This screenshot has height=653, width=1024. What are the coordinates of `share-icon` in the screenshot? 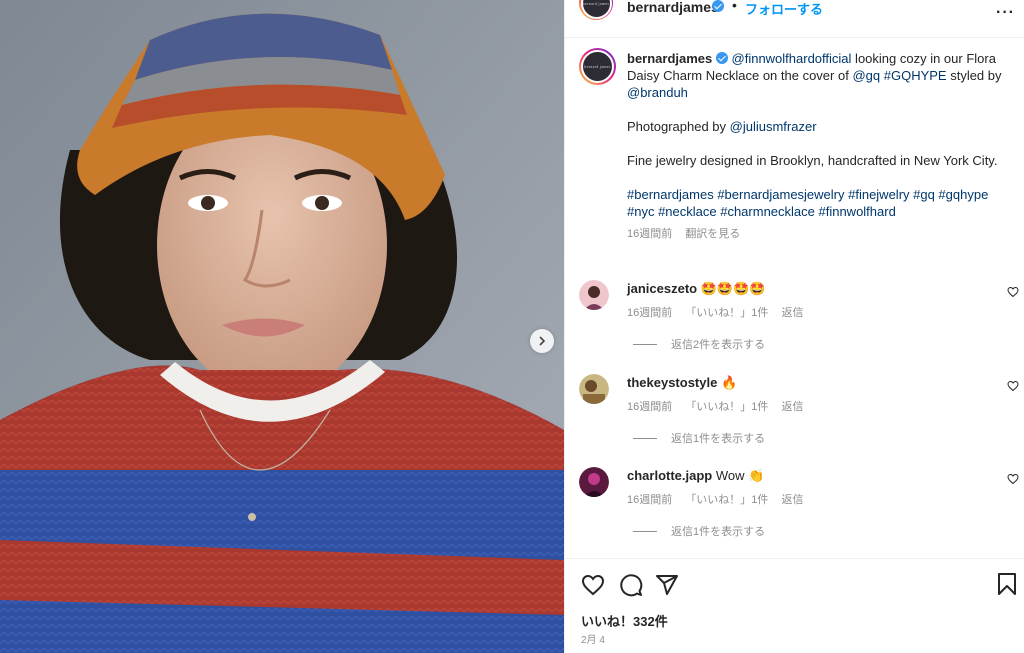 It's located at (667, 585).